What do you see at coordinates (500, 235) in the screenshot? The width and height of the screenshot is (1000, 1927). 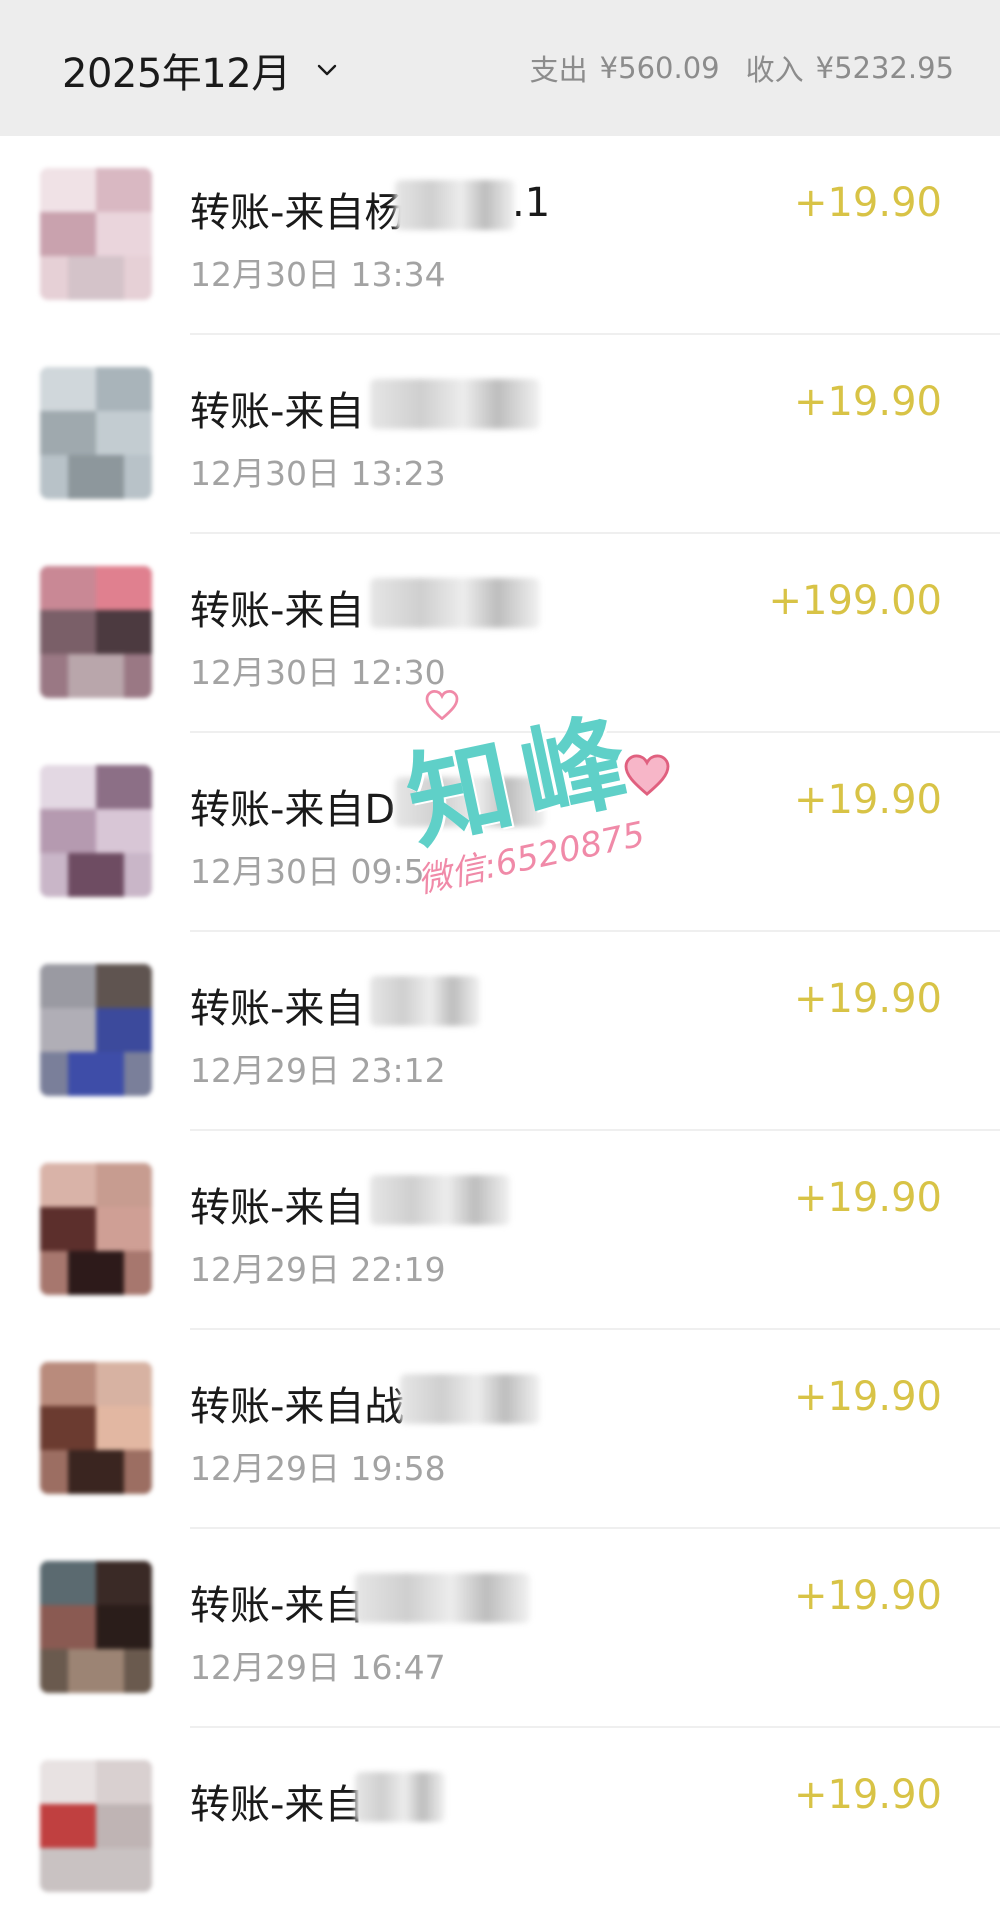 I see `transaction-row: 转账-来自杨 .1 12月30日 13:34 +19.90` at bounding box center [500, 235].